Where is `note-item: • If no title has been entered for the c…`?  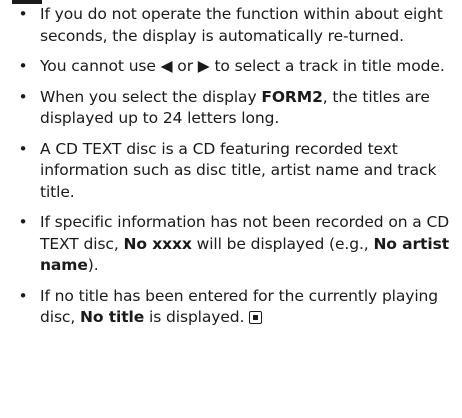
note-item: • If no title has been entered for the c… is located at coordinates (238, 307).